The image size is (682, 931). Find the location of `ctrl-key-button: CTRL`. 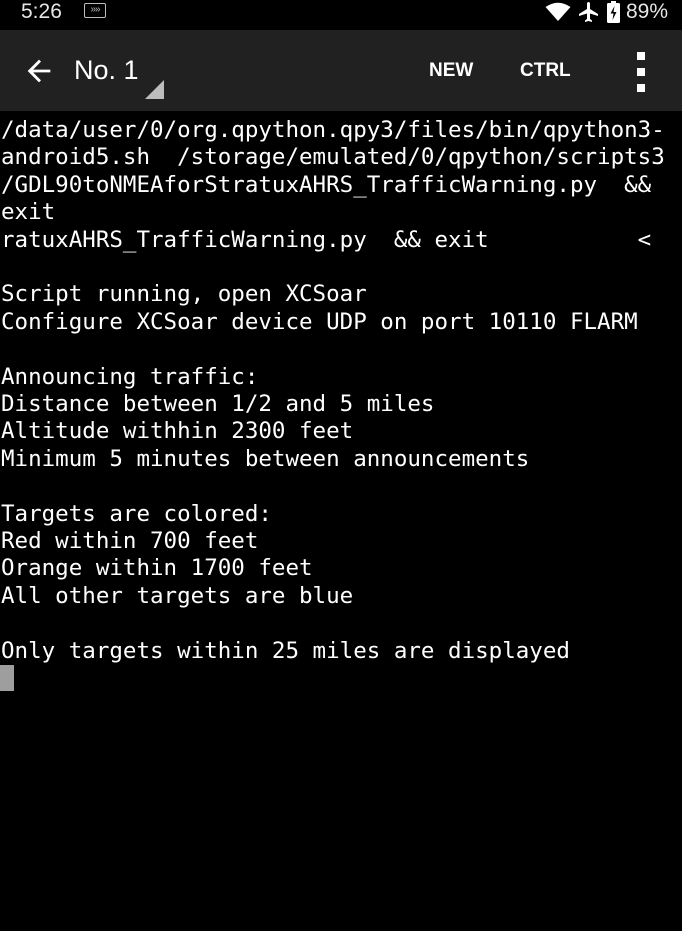

ctrl-key-button: CTRL is located at coordinates (545, 71).